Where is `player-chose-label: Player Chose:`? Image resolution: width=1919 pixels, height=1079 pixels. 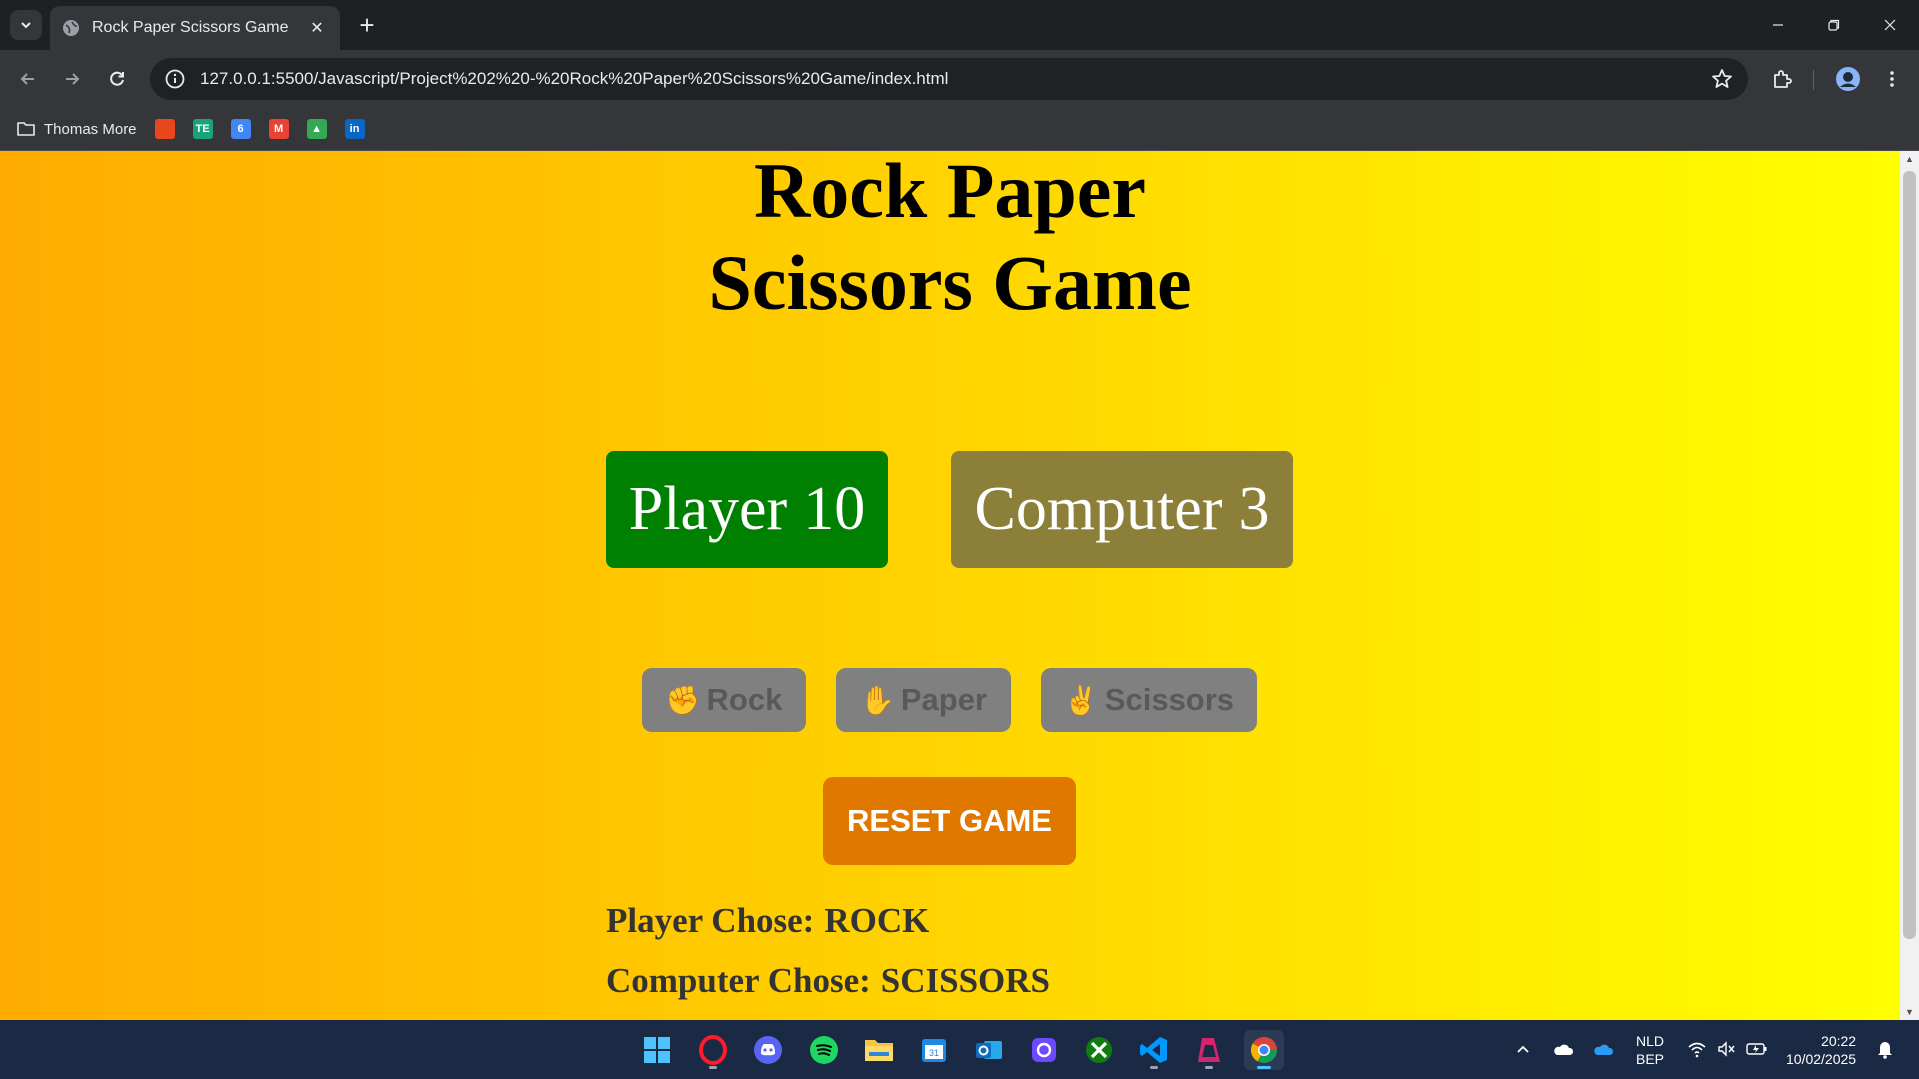 player-chose-label: Player Chose: is located at coordinates (710, 920).